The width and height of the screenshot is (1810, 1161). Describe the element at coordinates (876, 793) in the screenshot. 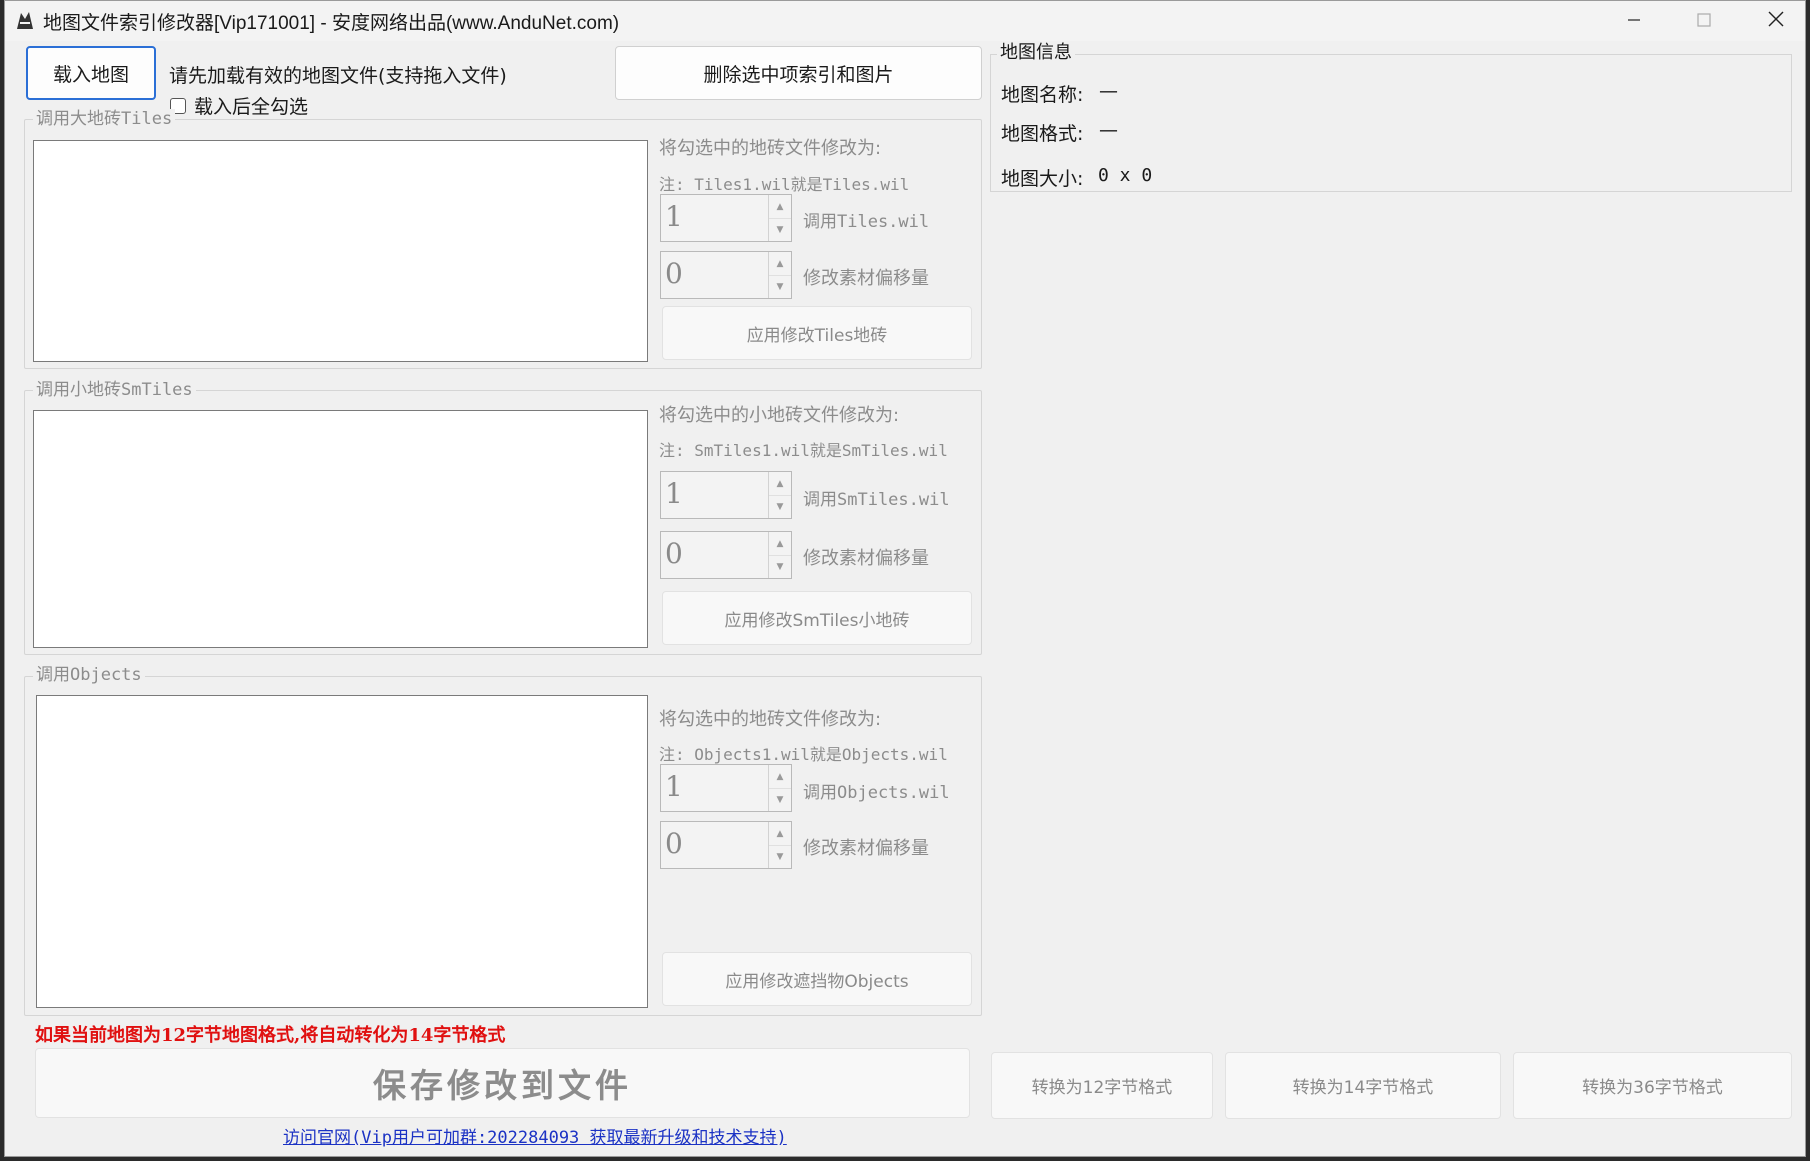

I see `objects-index-label: 调用Objects.wil` at that location.